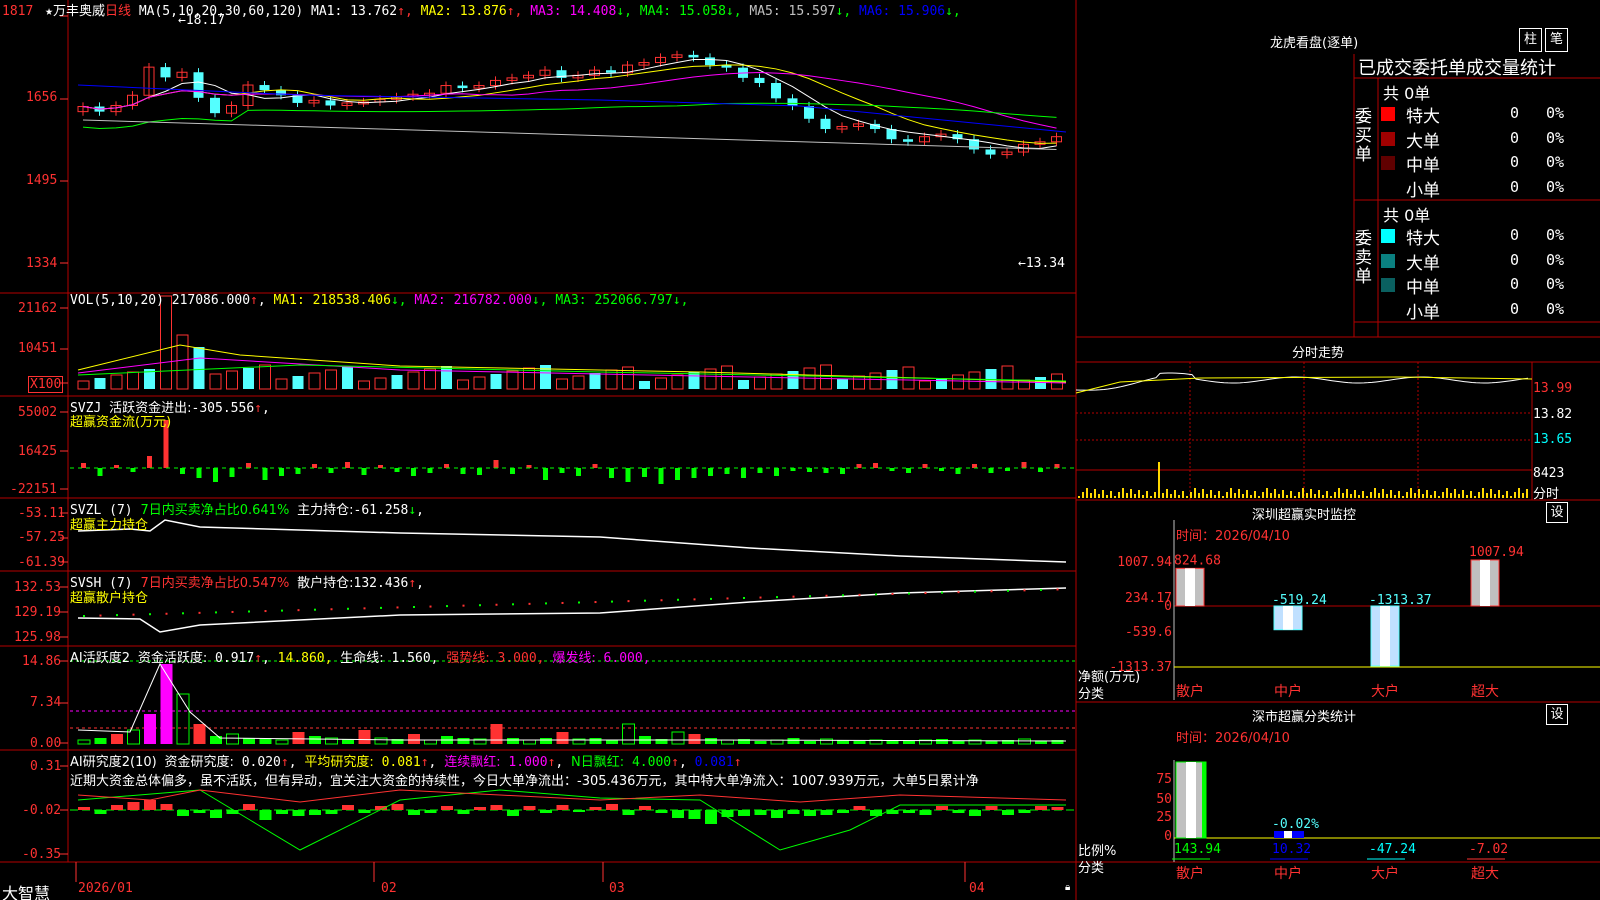  What do you see at coordinates (405, 11) in the screenshot?
I see `ma-arrow: ↑,` at bounding box center [405, 11].